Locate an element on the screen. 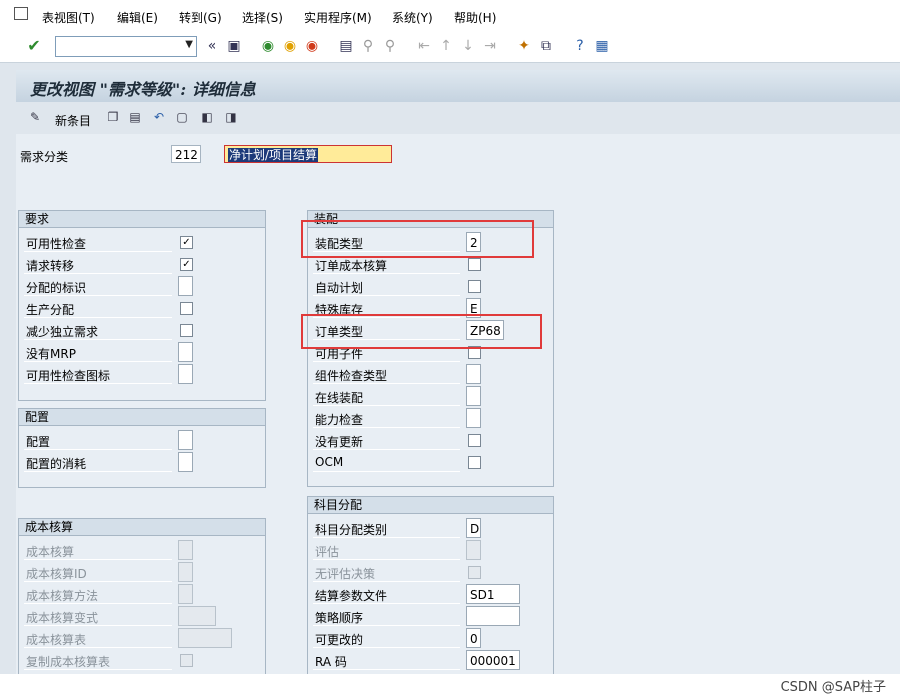 This screenshot has height=697, width=900. menu-system: 系统(Y) is located at coordinates (412, 17).